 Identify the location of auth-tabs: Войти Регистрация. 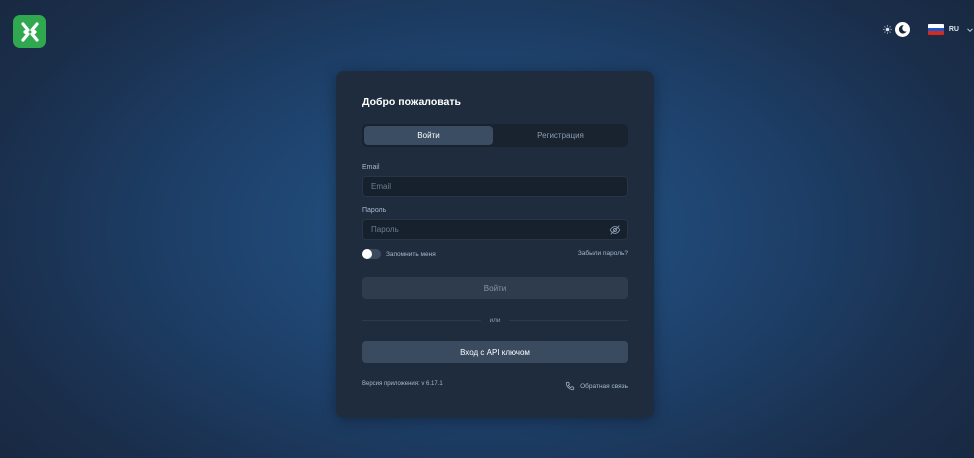
(495, 135).